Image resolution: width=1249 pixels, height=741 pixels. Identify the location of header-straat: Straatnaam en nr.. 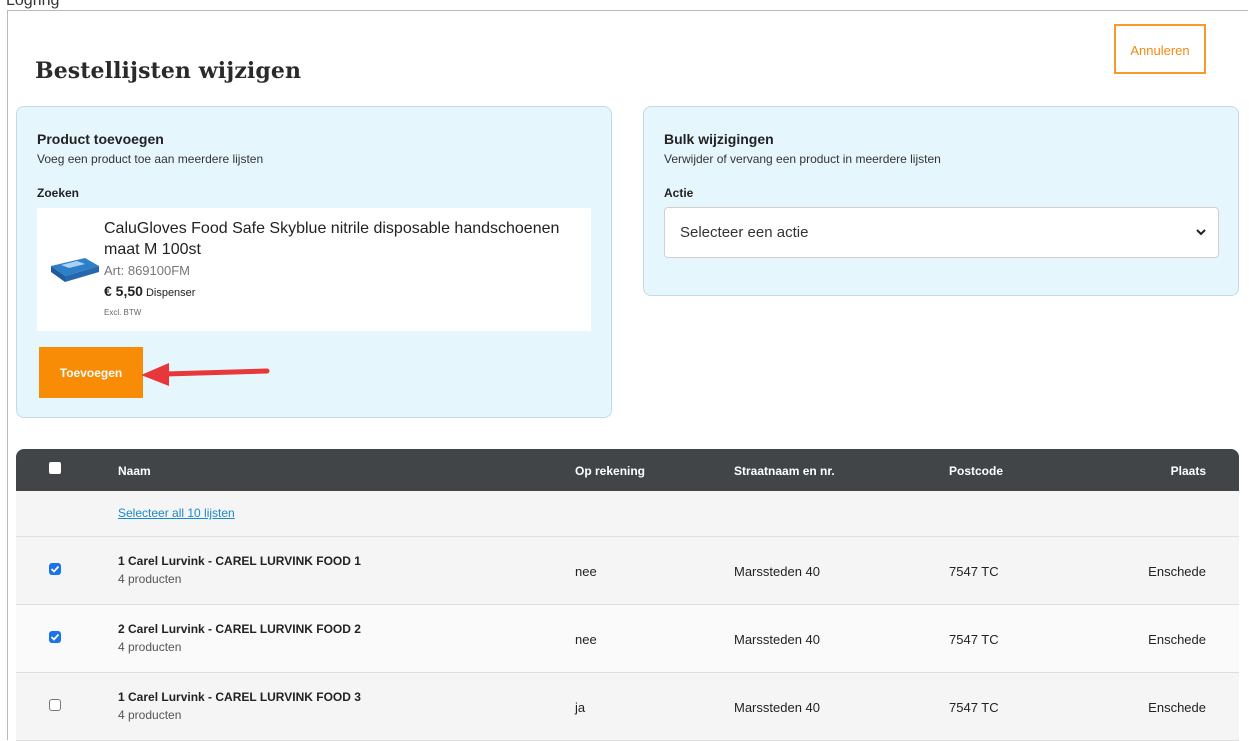
(784, 471).